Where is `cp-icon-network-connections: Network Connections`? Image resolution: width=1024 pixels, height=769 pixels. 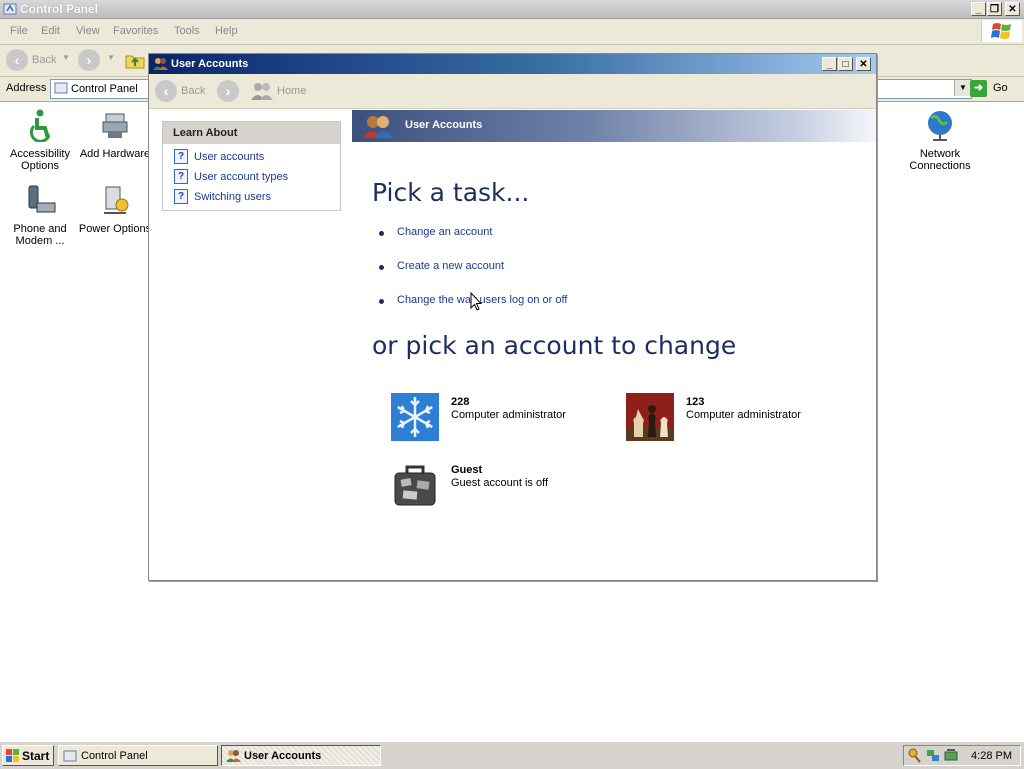
cp-icon-network-connections: Network Connections is located at coordinates (940, 140).